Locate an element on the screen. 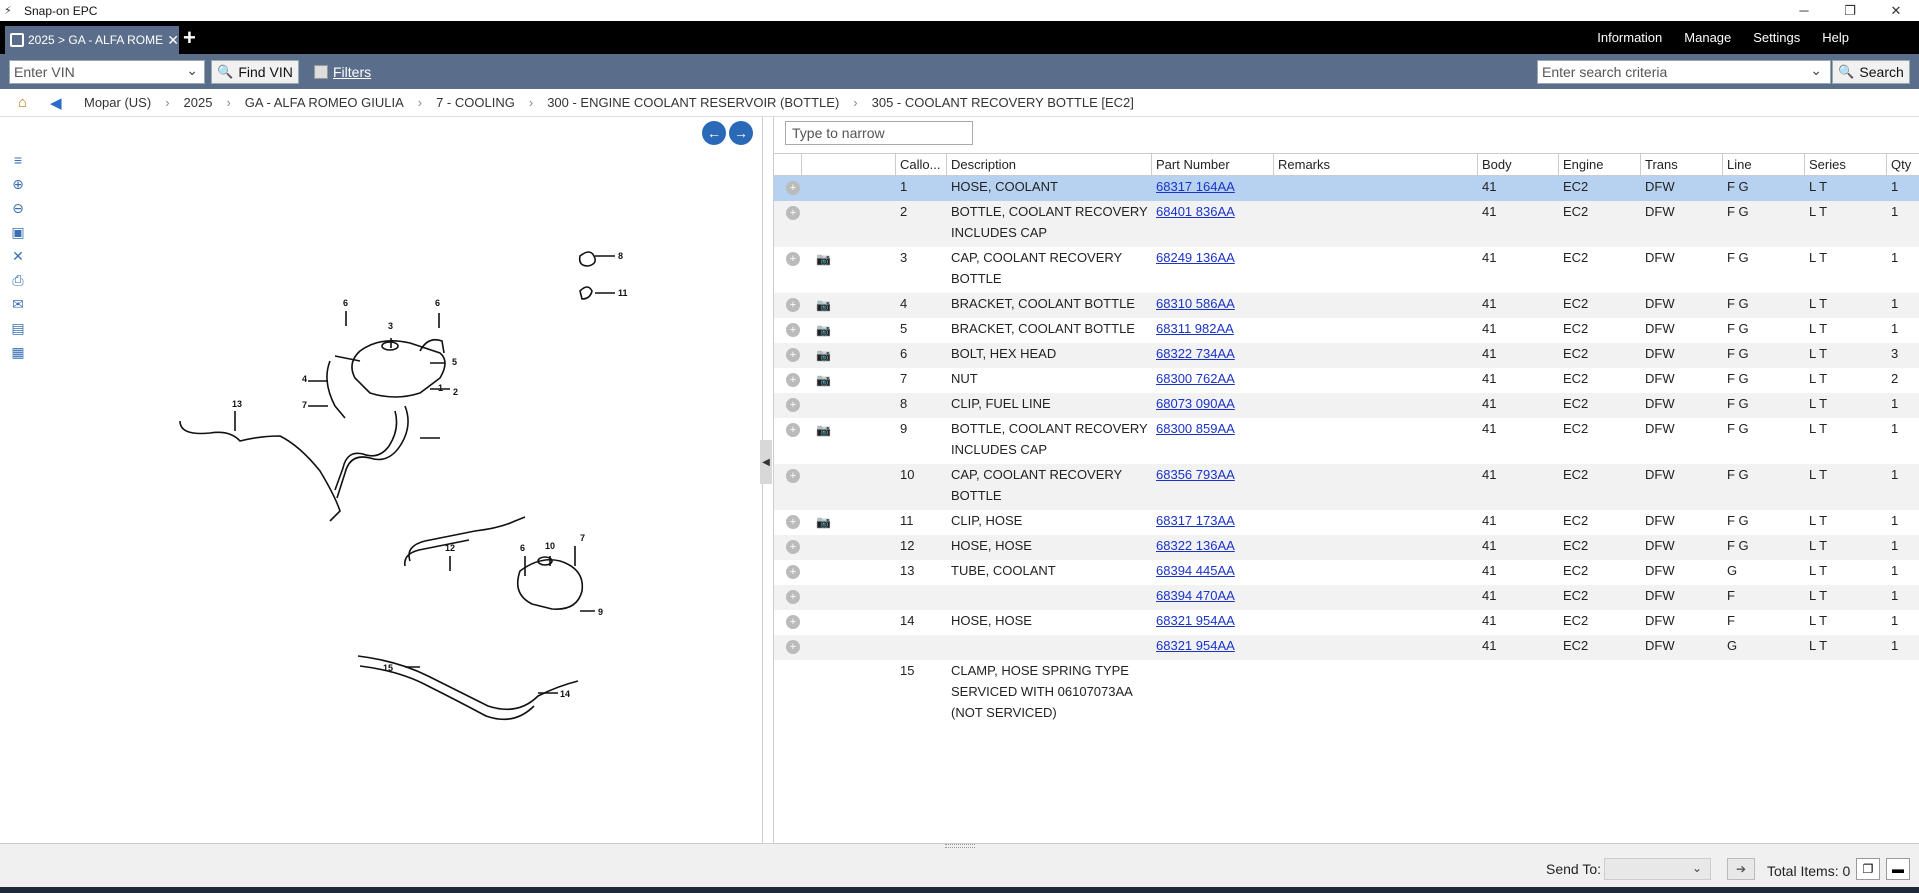 The height and width of the screenshot is (893, 1919). part-number-link: 68249 136AA is located at coordinates (1195, 257).